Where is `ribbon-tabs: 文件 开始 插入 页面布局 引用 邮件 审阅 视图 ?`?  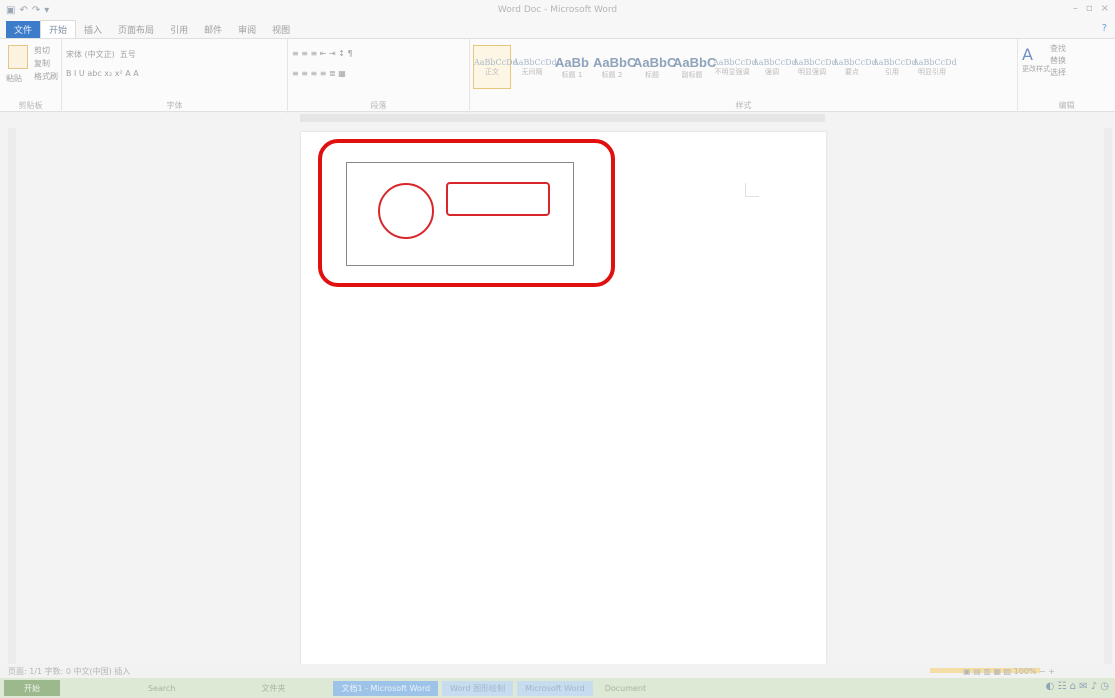 ribbon-tabs: 文件 开始 插入 页面布局 引用 邮件 审阅 视图 ? is located at coordinates (557, 29).